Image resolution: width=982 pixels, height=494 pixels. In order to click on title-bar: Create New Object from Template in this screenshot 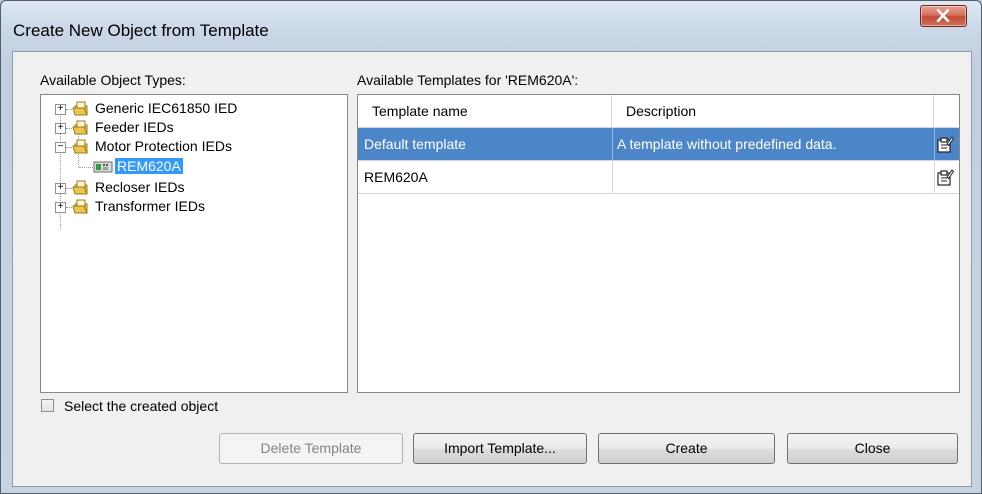, I will do `click(491, 26)`.